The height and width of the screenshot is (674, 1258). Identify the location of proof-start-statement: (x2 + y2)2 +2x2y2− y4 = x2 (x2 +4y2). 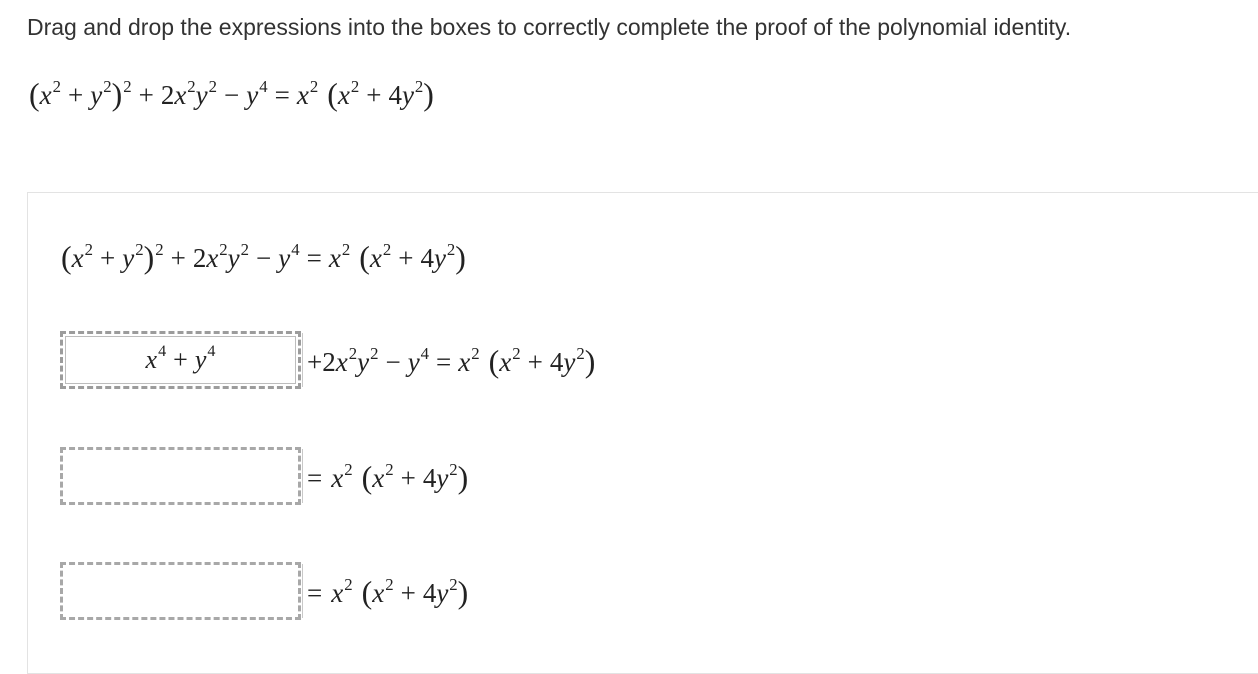
(263, 257).